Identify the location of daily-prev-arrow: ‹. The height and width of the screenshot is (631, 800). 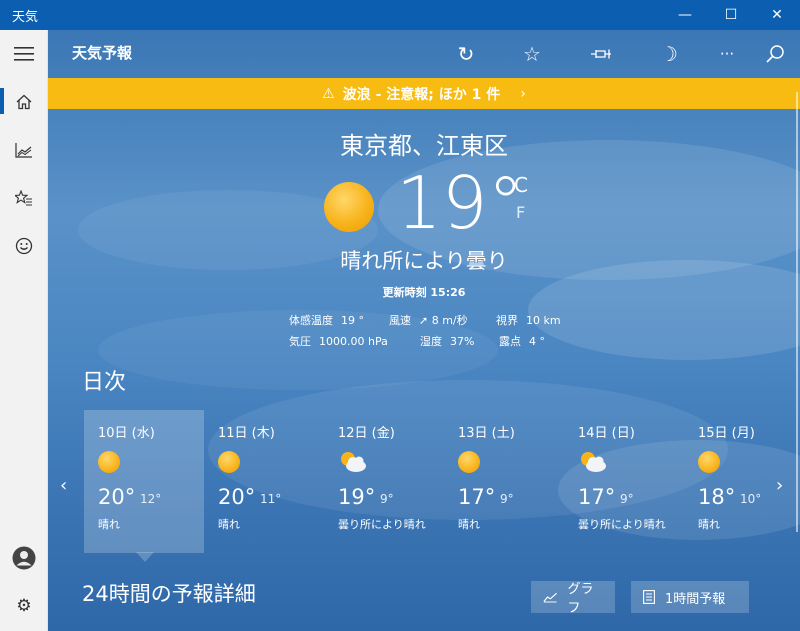
(63, 485).